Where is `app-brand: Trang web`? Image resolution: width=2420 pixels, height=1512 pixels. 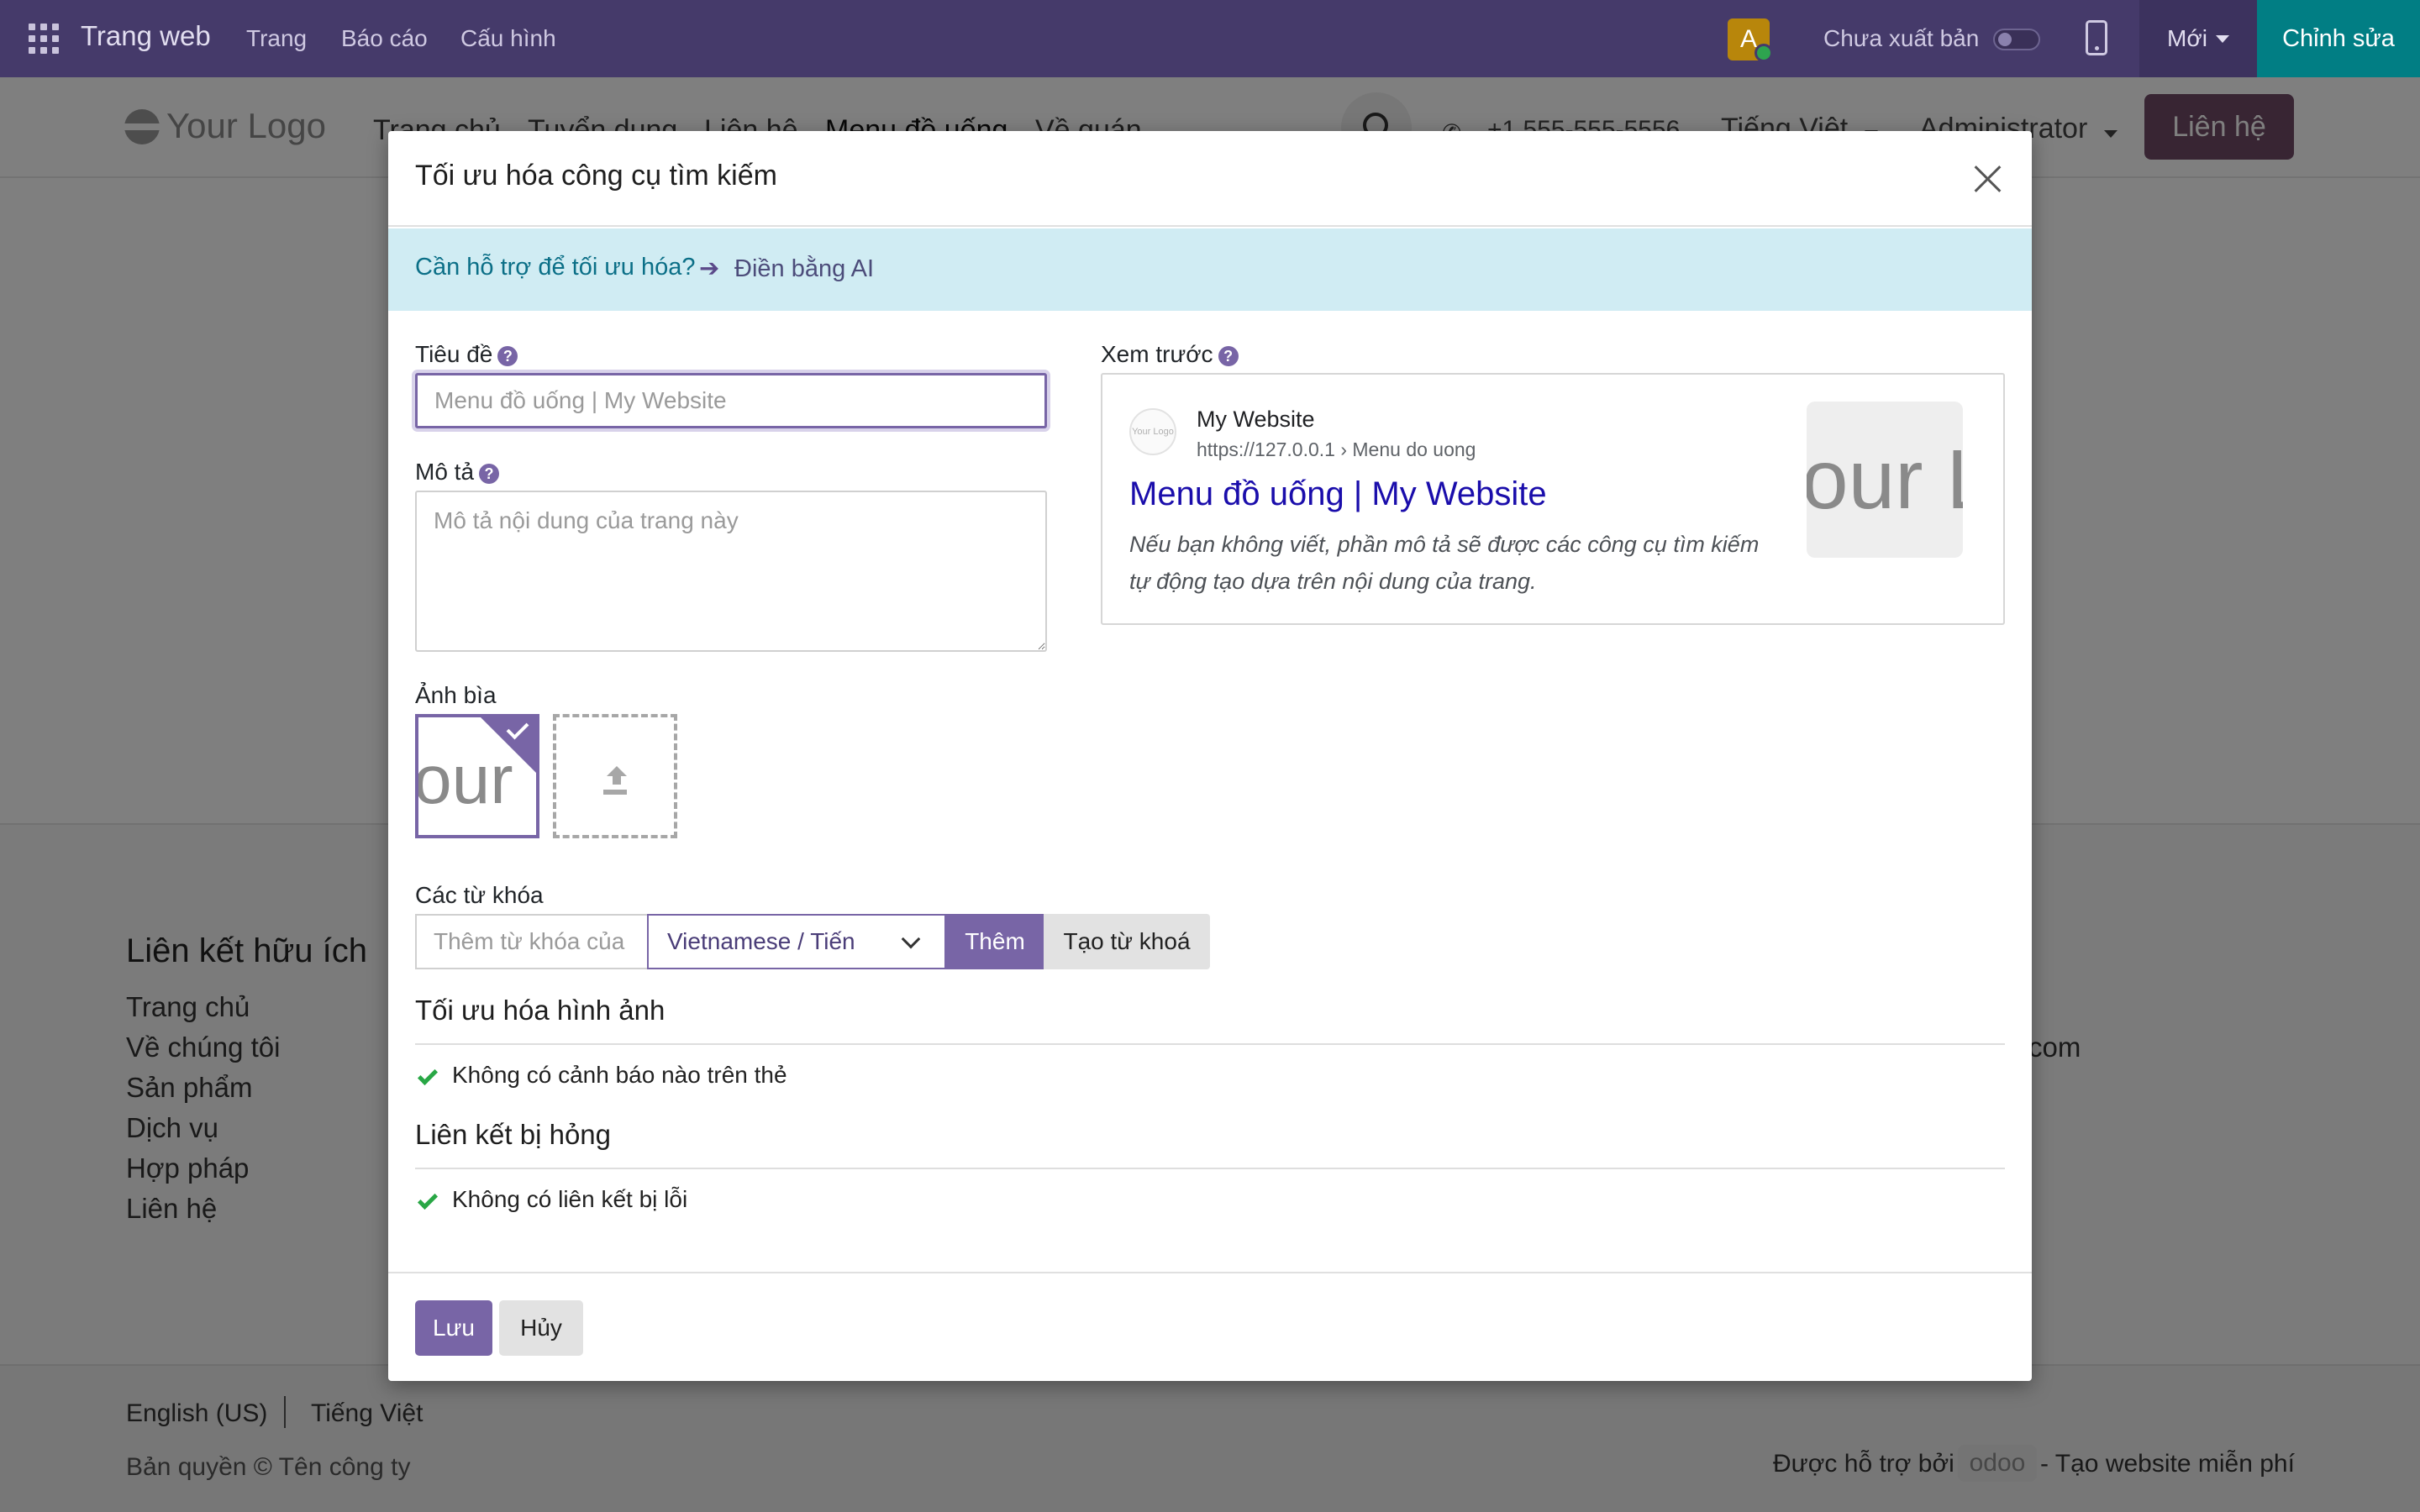 app-brand: Trang web is located at coordinates (146, 36).